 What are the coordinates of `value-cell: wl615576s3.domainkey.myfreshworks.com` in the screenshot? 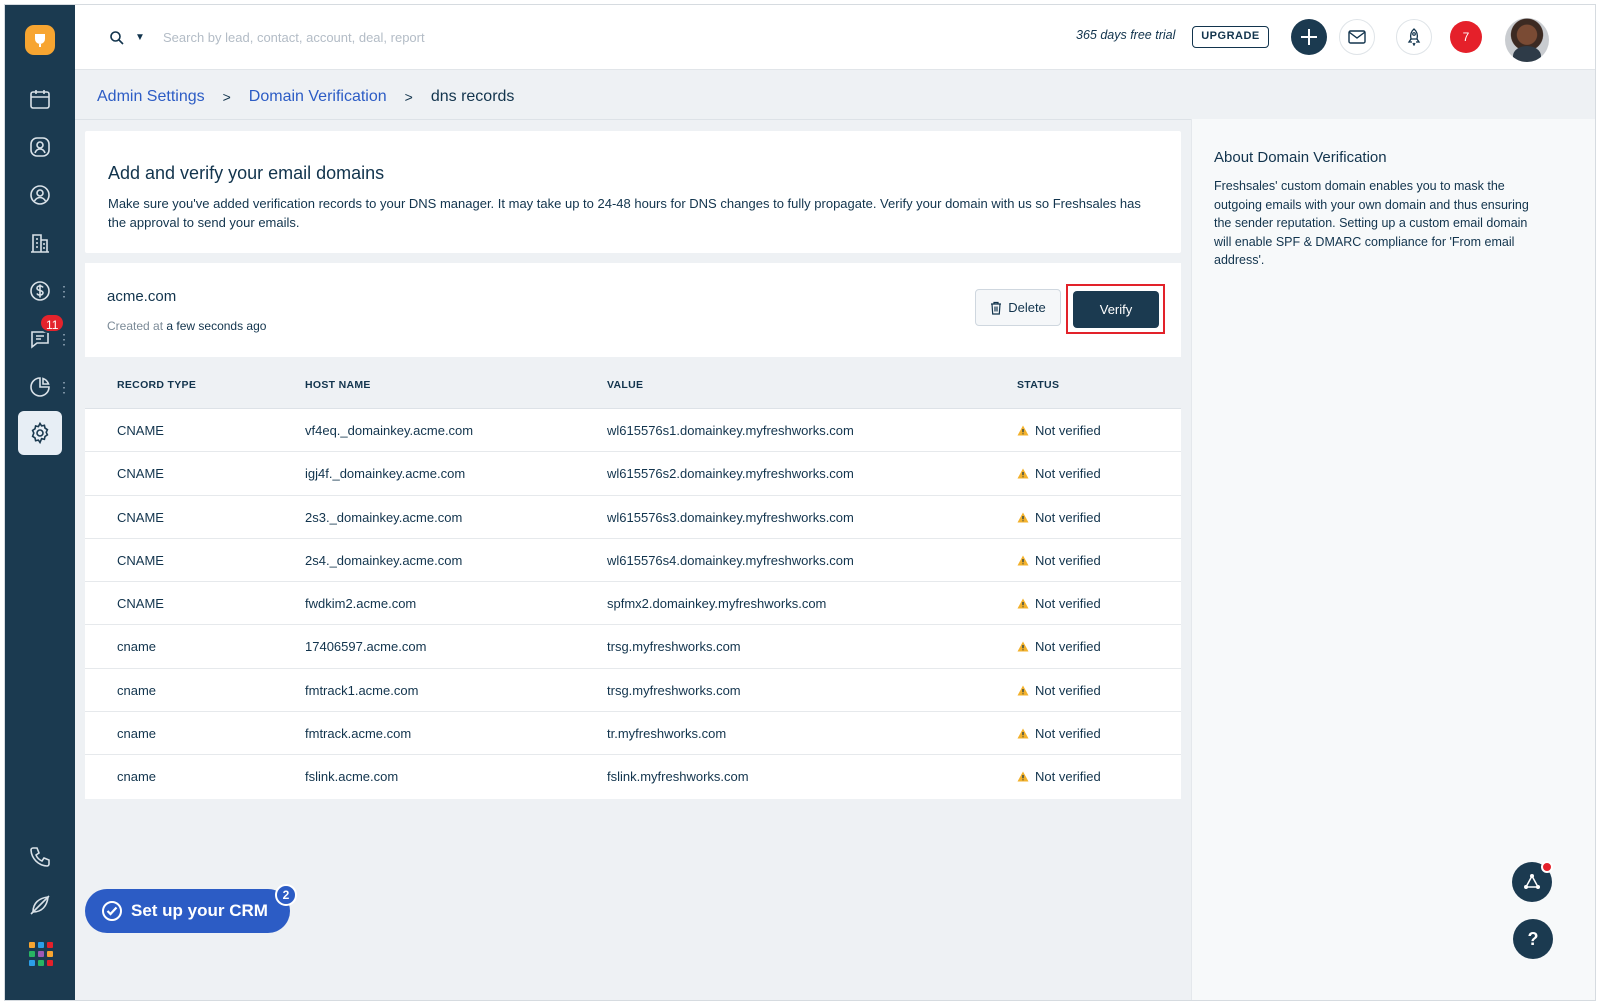 It's located at (730, 517).